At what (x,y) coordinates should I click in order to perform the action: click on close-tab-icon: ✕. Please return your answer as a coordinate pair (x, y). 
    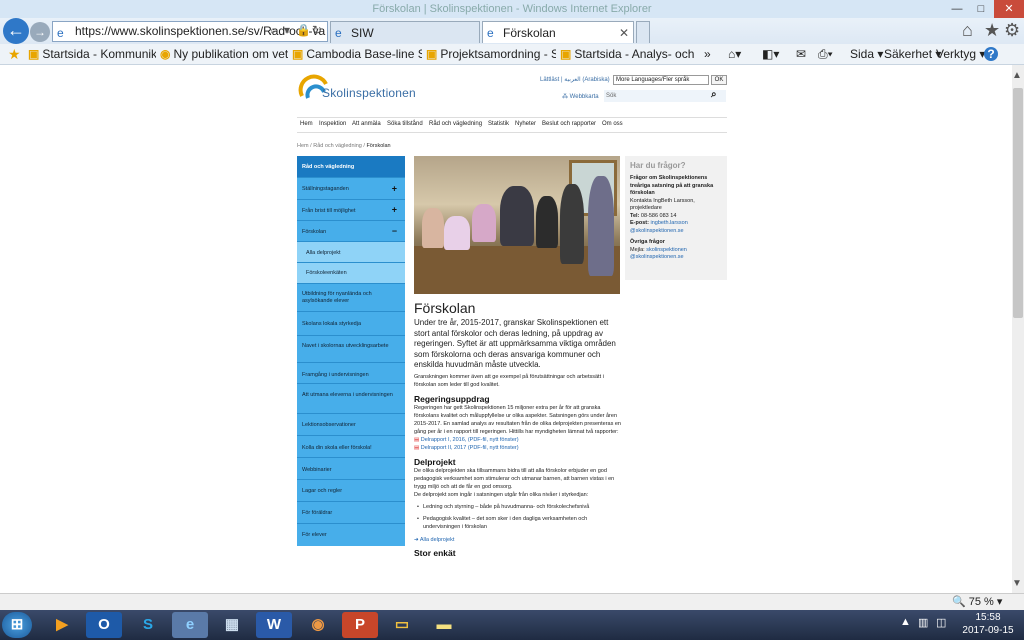
    Looking at the image, I should click on (624, 32).